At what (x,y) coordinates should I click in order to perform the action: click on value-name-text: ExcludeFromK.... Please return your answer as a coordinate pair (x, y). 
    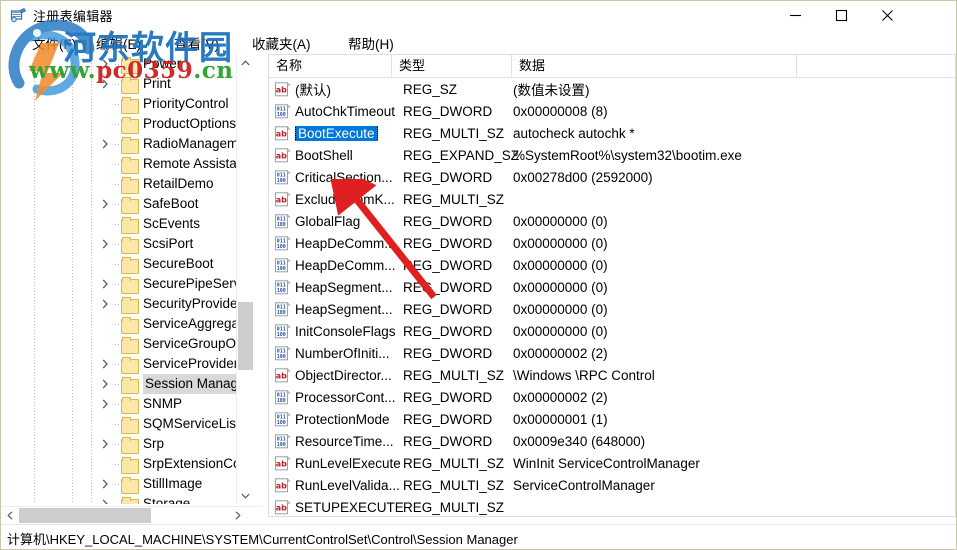
    Looking at the image, I should click on (345, 199).